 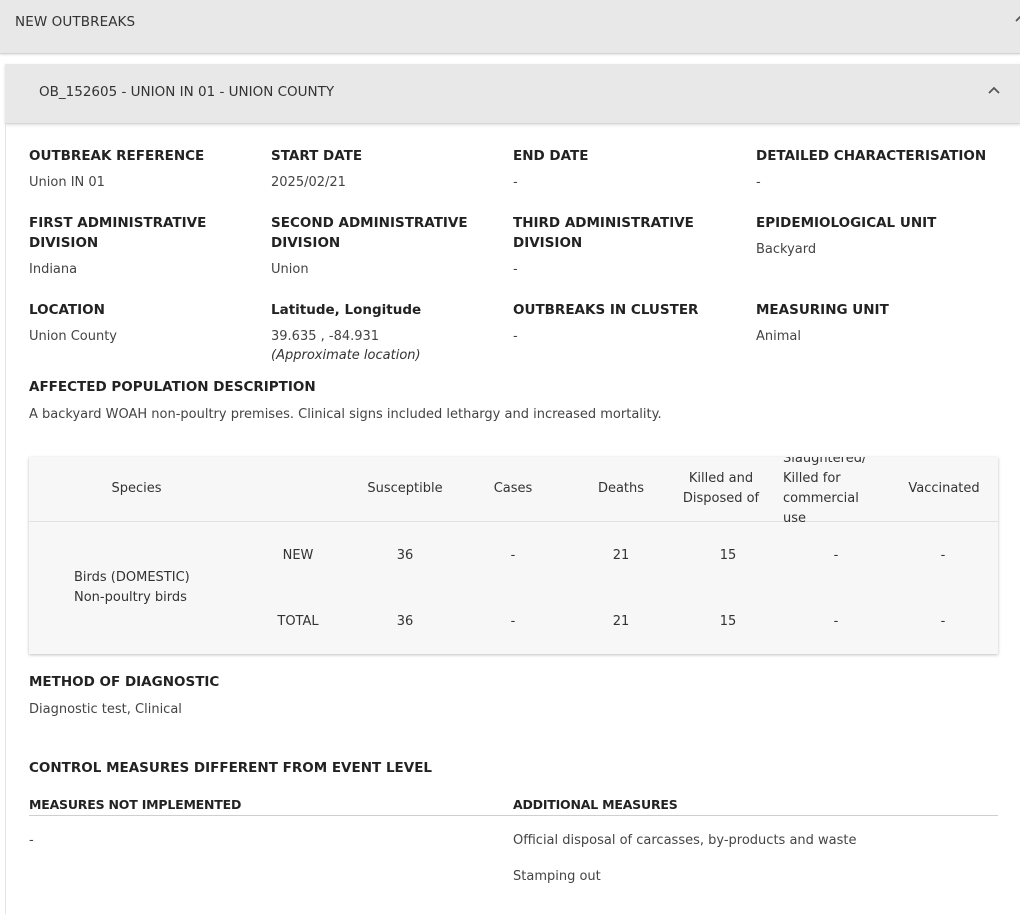 What do you see at coordinates (31, 840) in the screenshot?
I see `not-implemented-item: -` at bounding box center [31, 840].